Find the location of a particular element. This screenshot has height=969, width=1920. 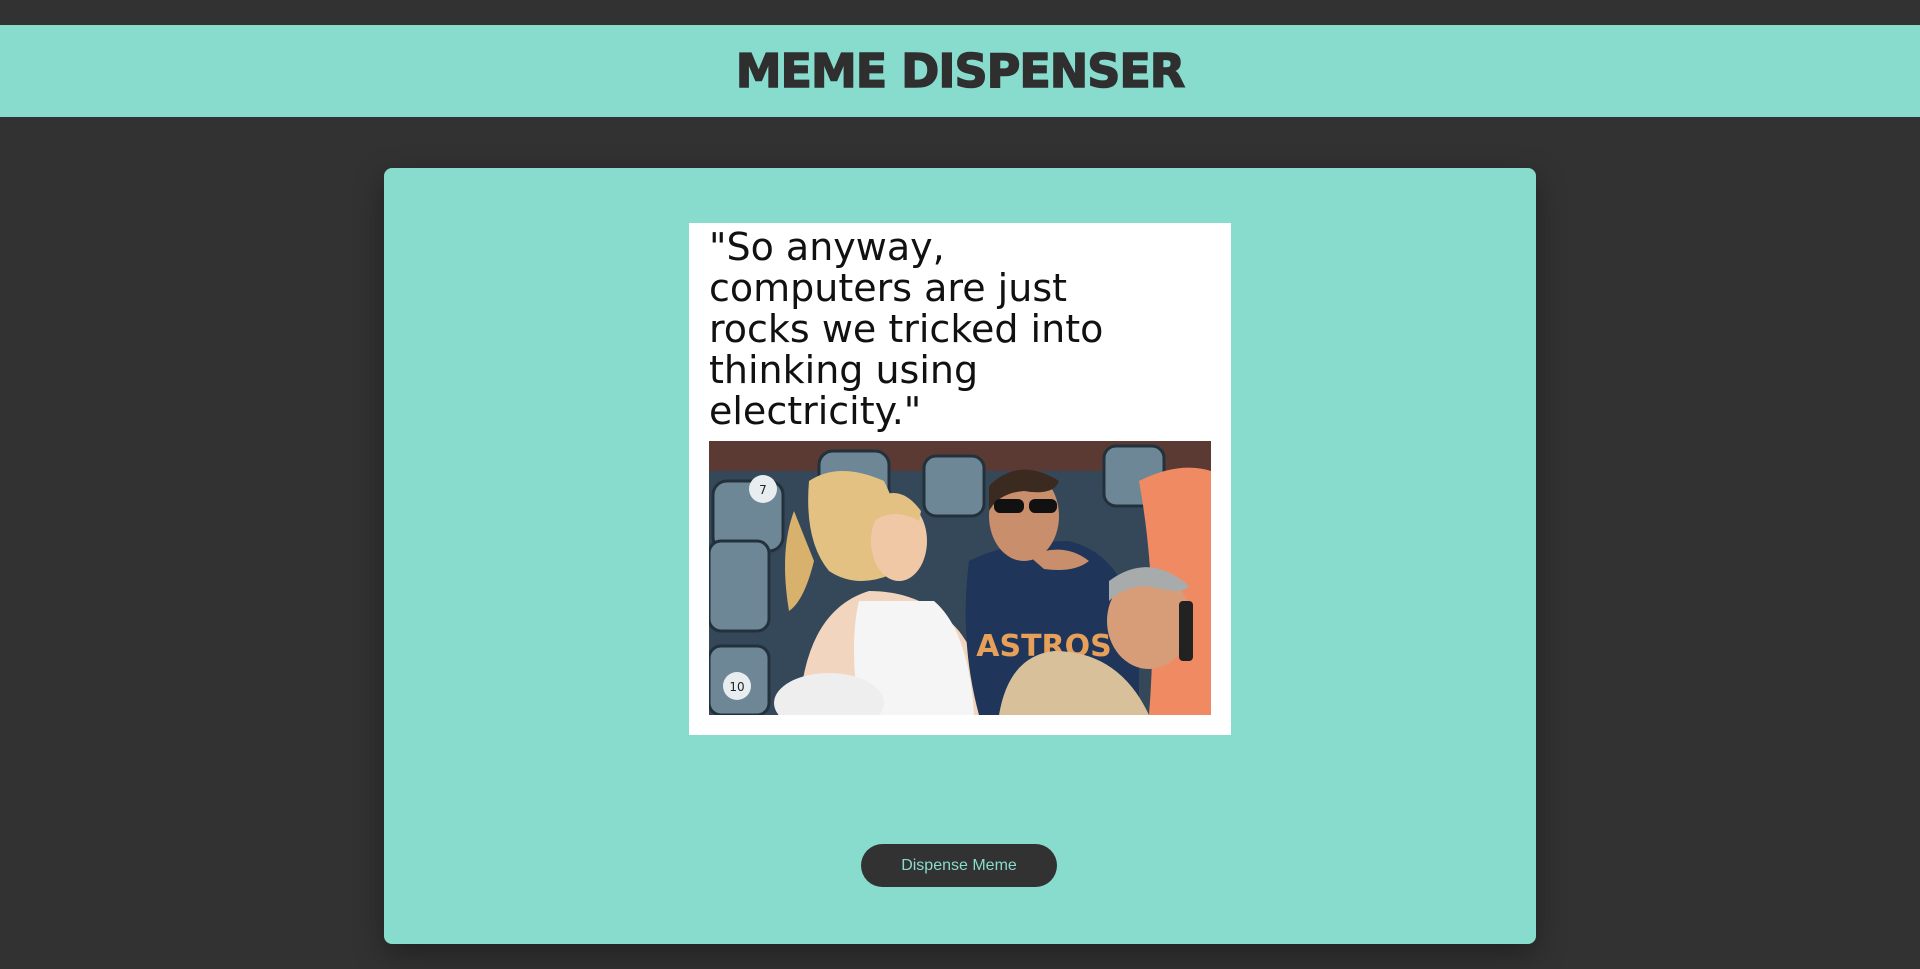

app-header: MEME DISPENSER is located at coordinates (960, 71).